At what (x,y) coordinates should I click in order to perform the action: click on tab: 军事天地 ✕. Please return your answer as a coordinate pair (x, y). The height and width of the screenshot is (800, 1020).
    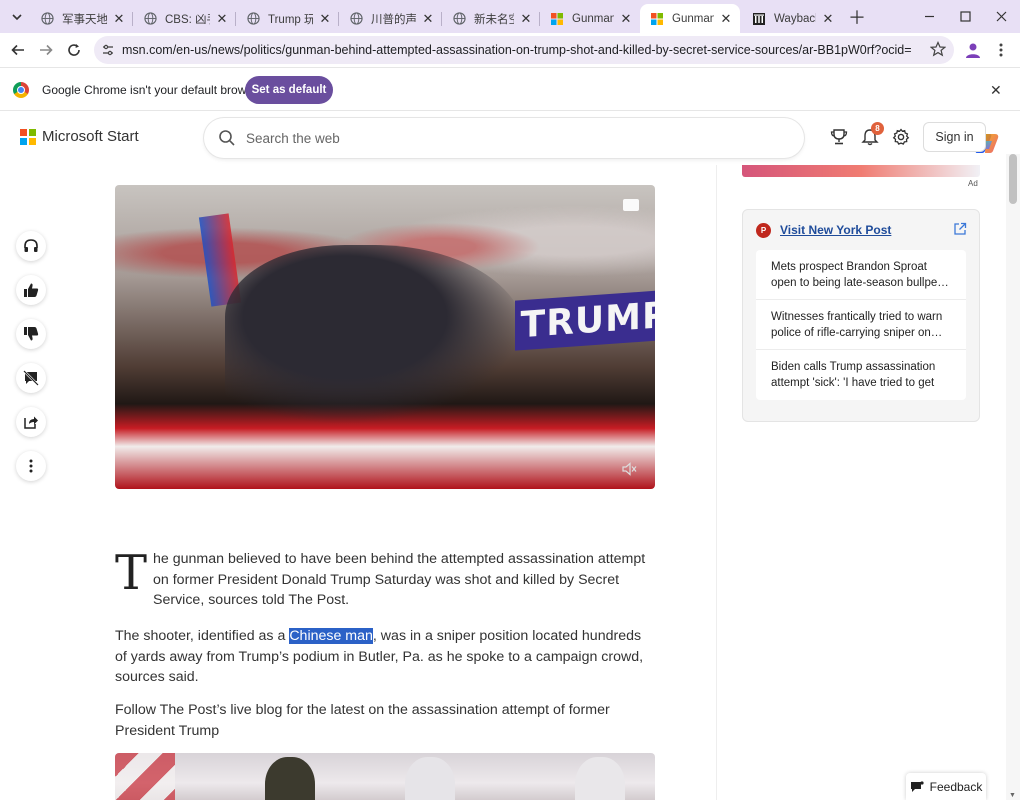
    Looking at the image, I should click on (81, 18).